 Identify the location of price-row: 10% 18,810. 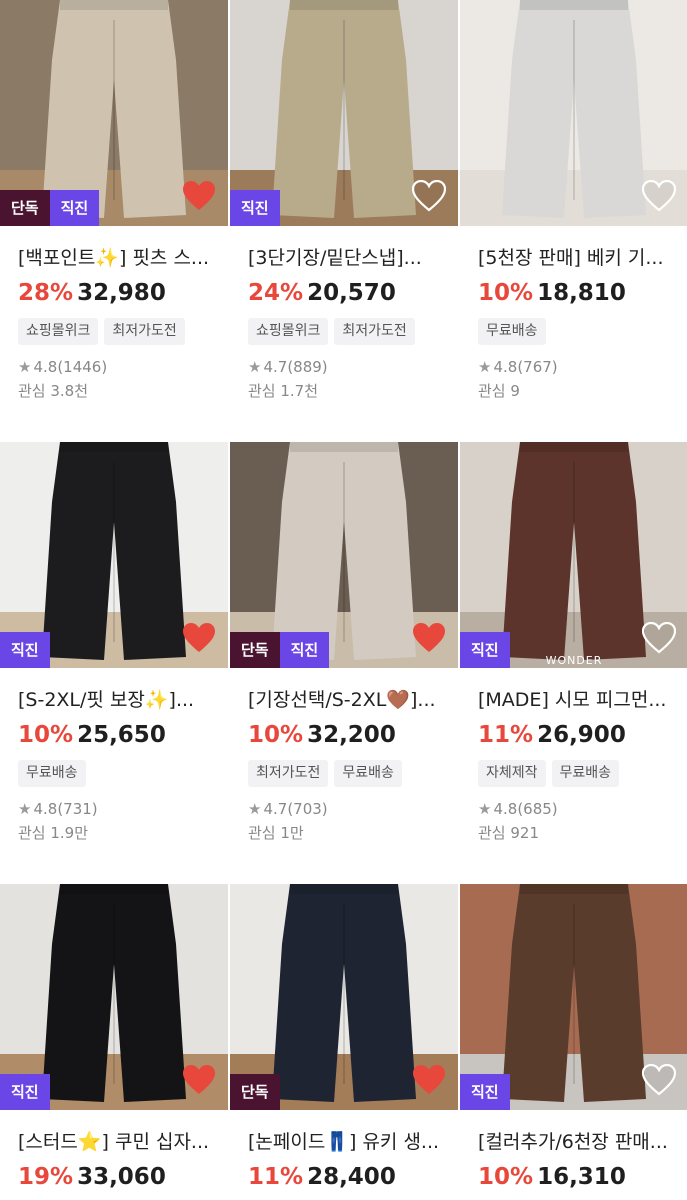
(582, 293).